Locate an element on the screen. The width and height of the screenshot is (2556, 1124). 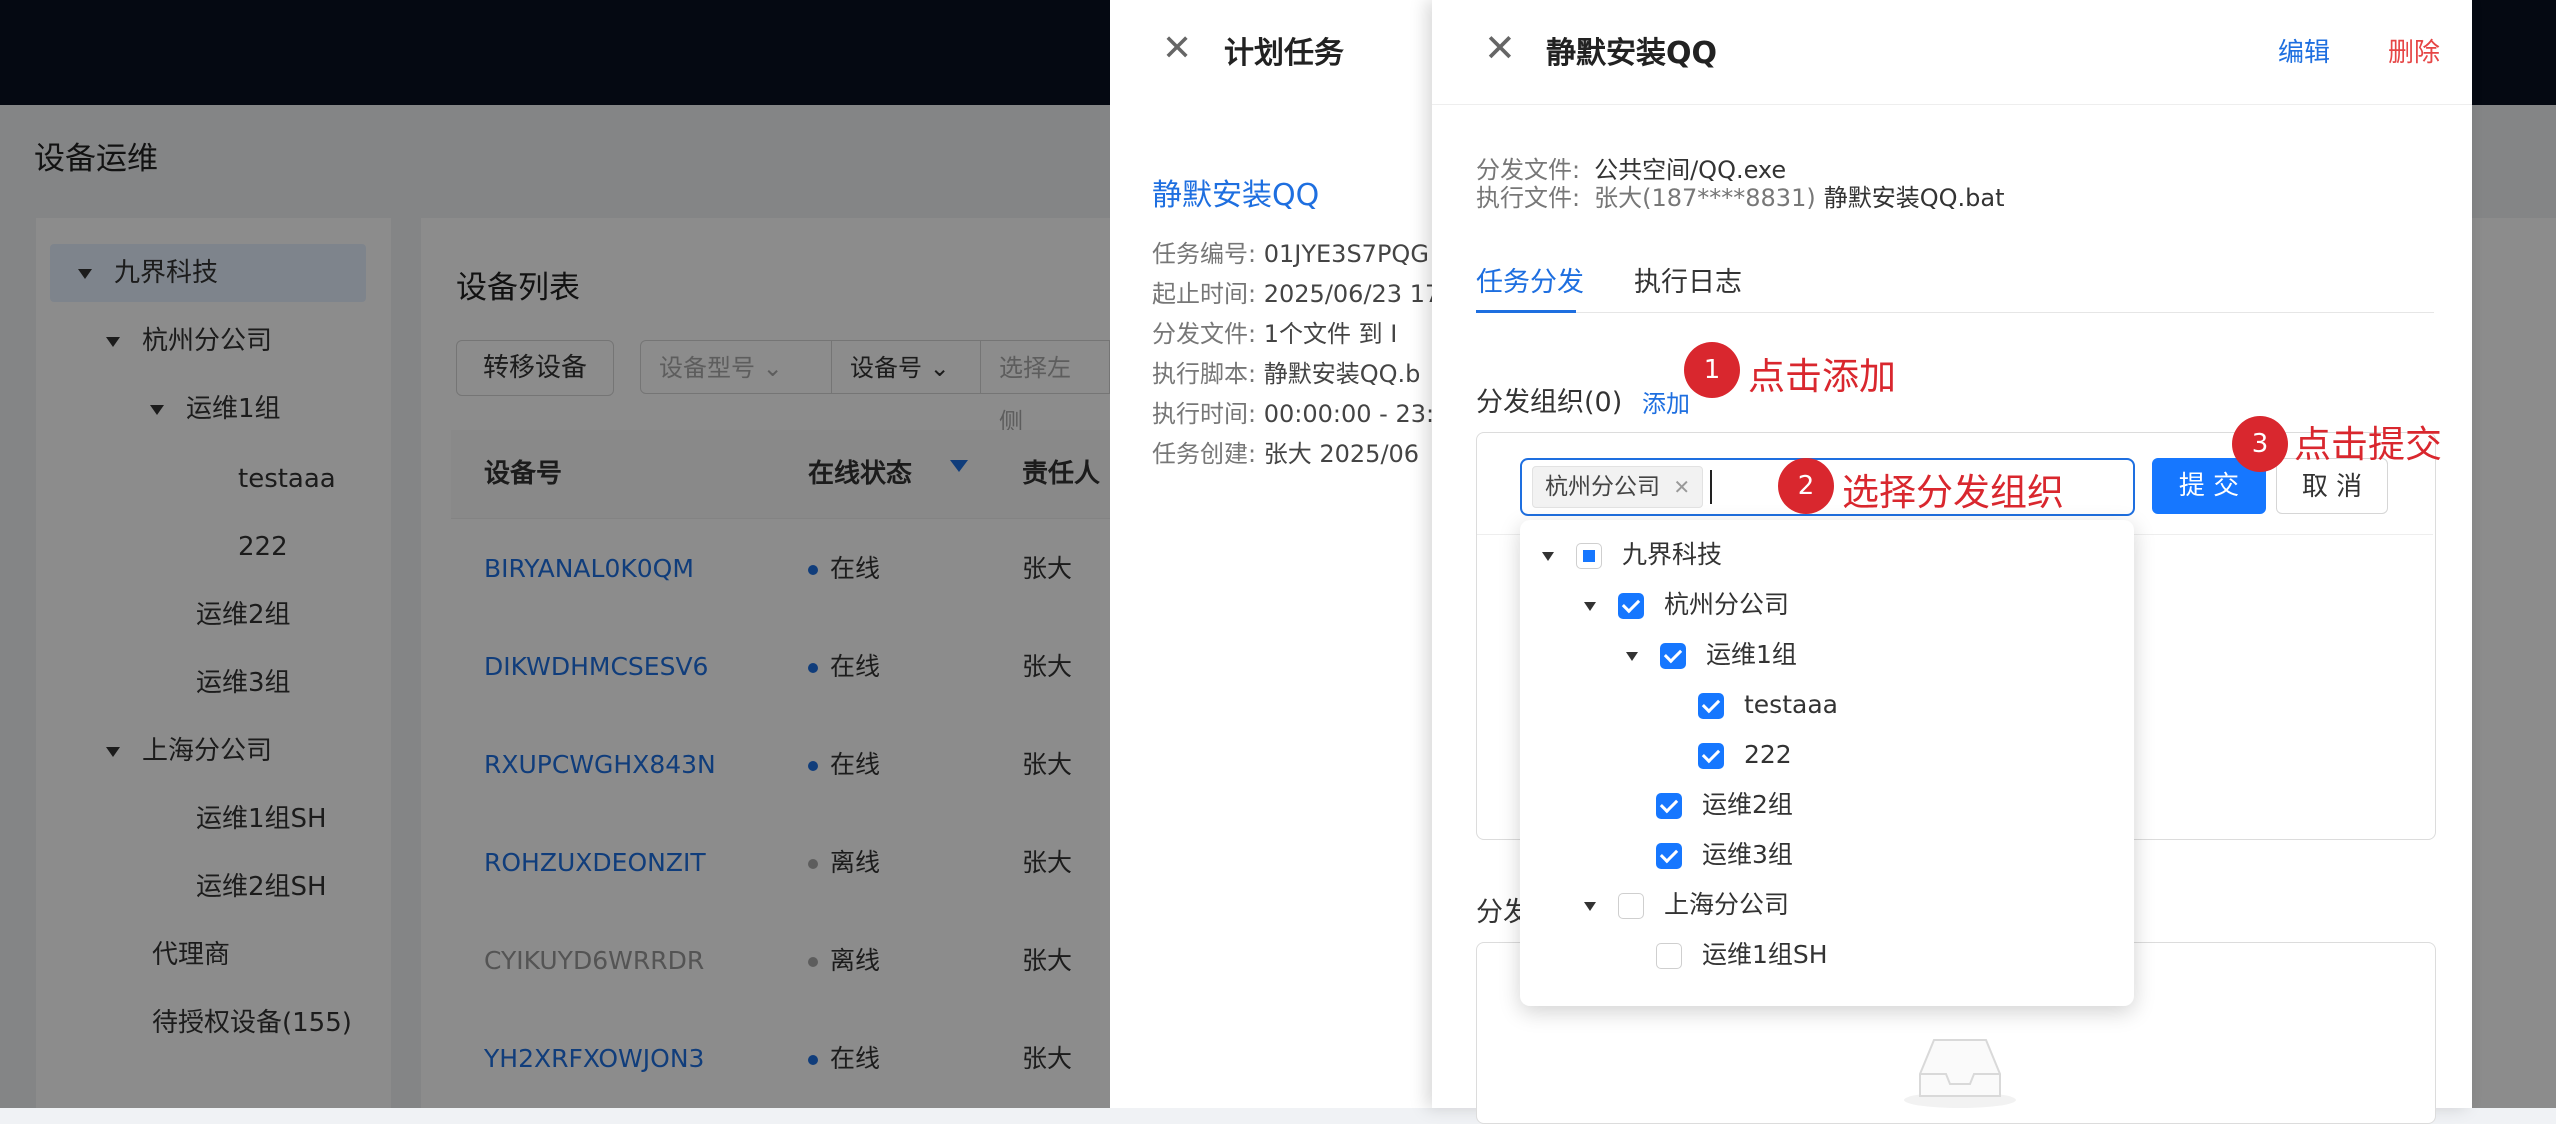
tab-distribution: 任务分发 is located at coordinates (1530, 279).